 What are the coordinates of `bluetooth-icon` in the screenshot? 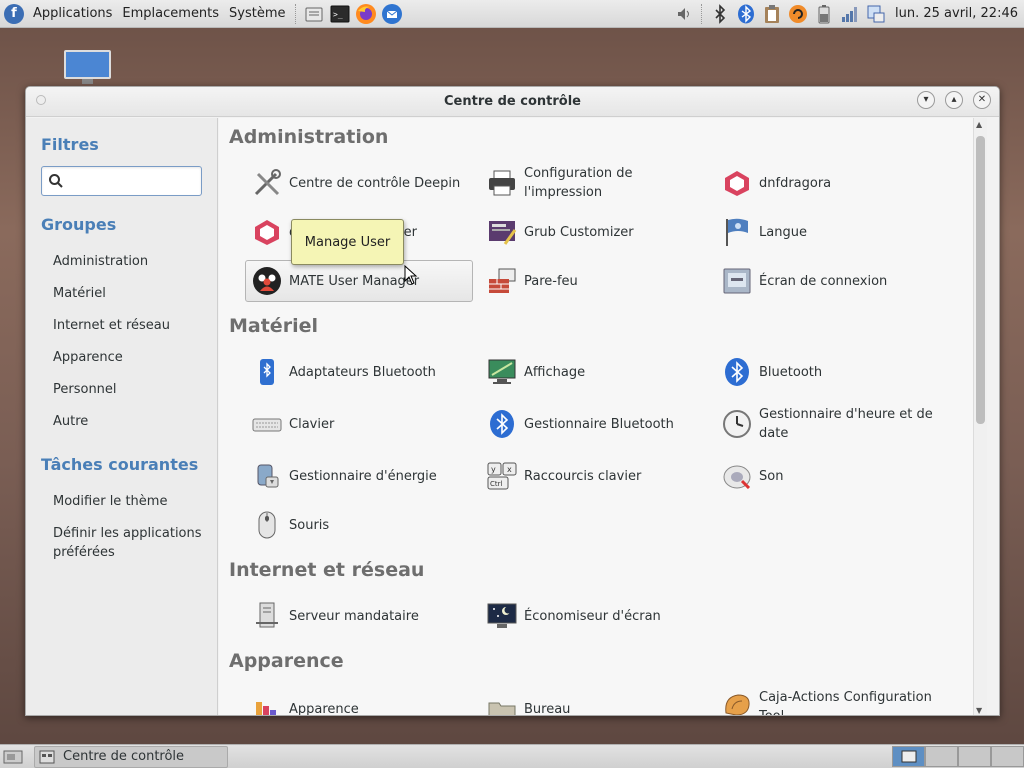 It's located at (737, 372).